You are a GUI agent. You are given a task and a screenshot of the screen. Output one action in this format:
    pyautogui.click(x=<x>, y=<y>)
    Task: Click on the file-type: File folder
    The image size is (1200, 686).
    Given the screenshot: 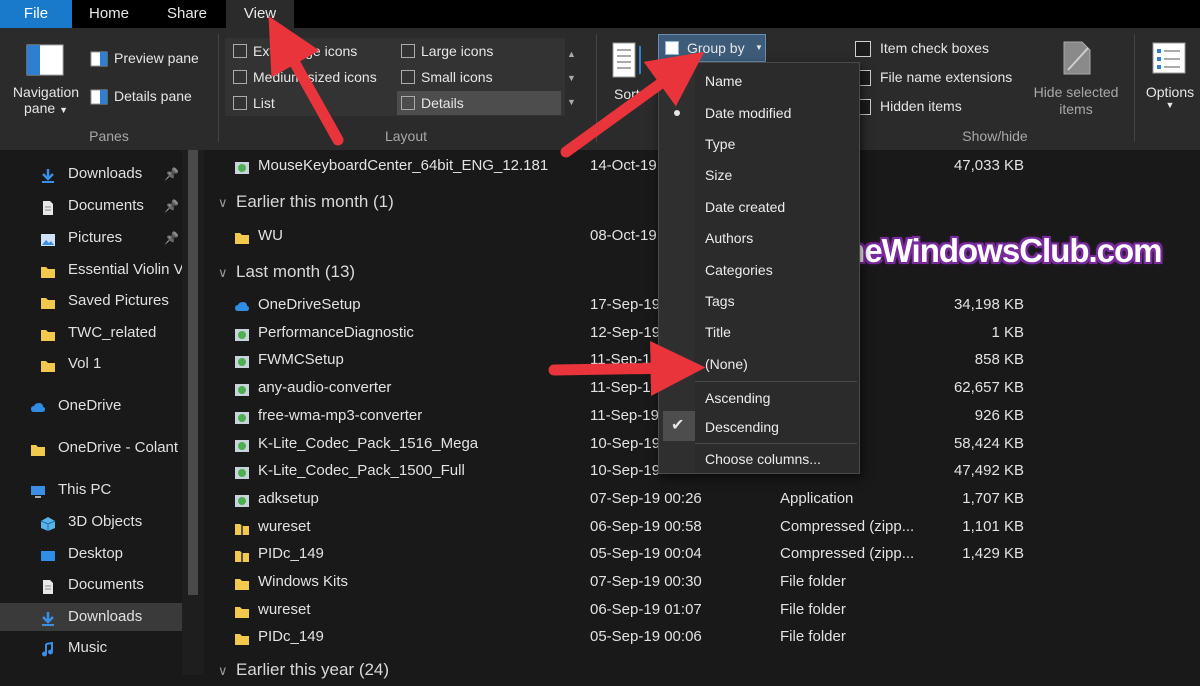 What is the action you would take?
    pyautogui.click(x=813, y=609)
    